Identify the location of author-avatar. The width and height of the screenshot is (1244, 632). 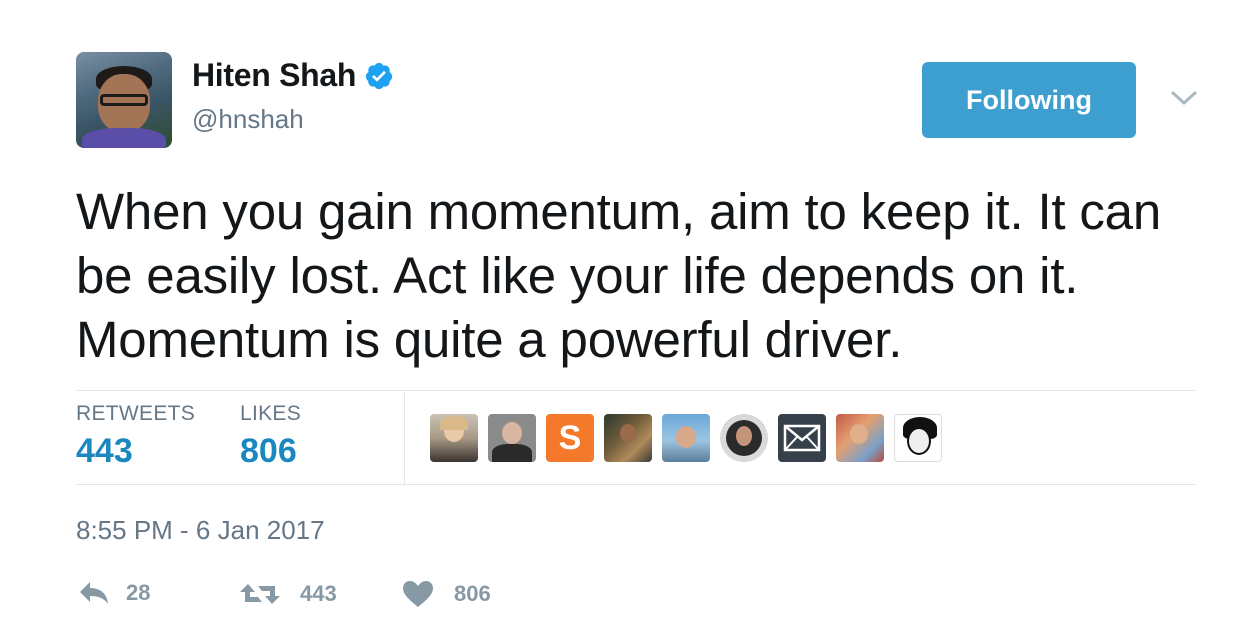
(124, 100).